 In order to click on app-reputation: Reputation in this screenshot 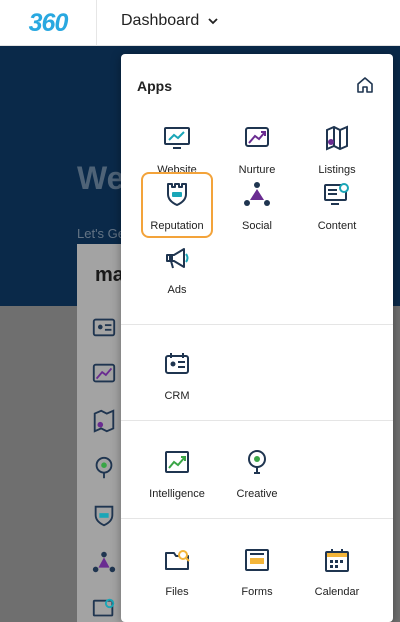, I will do `click(177, 205)`.